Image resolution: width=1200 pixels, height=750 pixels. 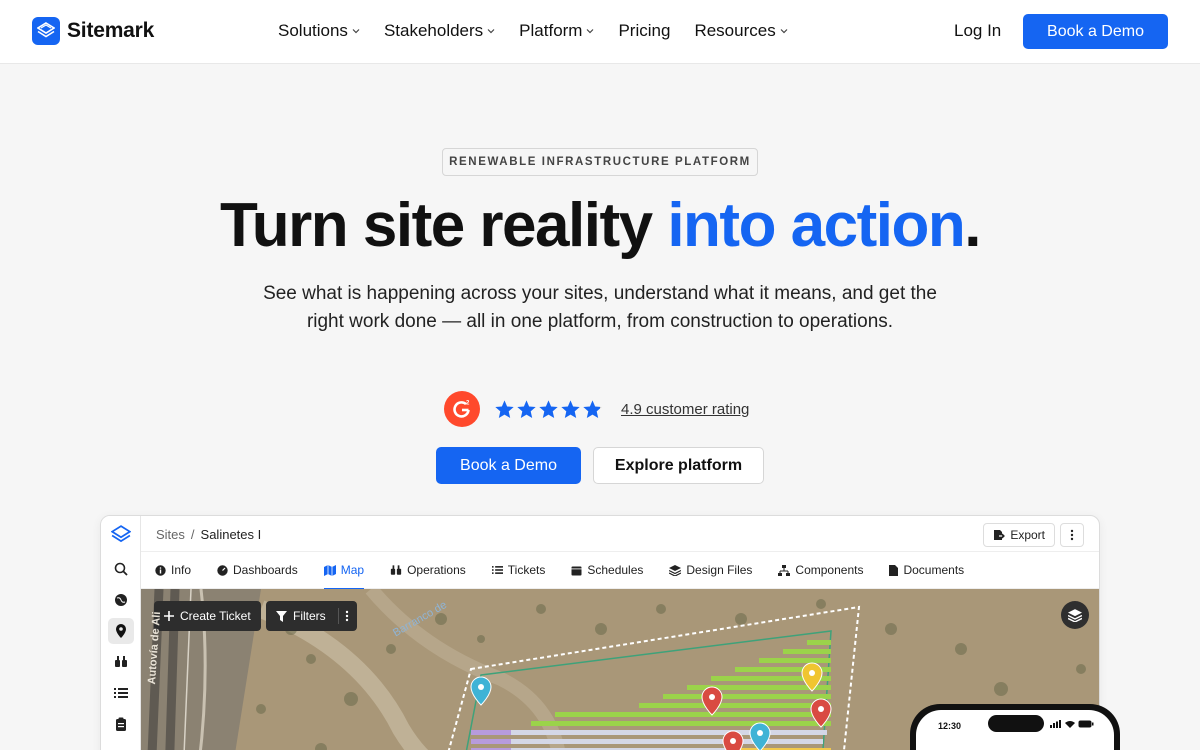 What do you see at coordinates (160, 570) in the screenshot?
I see `info-icon` at bounding box center [160, 570].